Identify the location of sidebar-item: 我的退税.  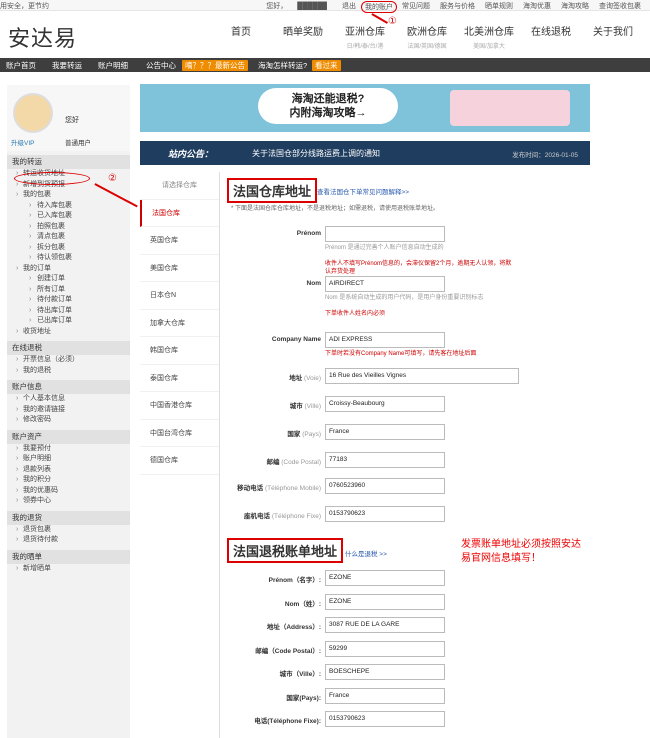
(68, 371).